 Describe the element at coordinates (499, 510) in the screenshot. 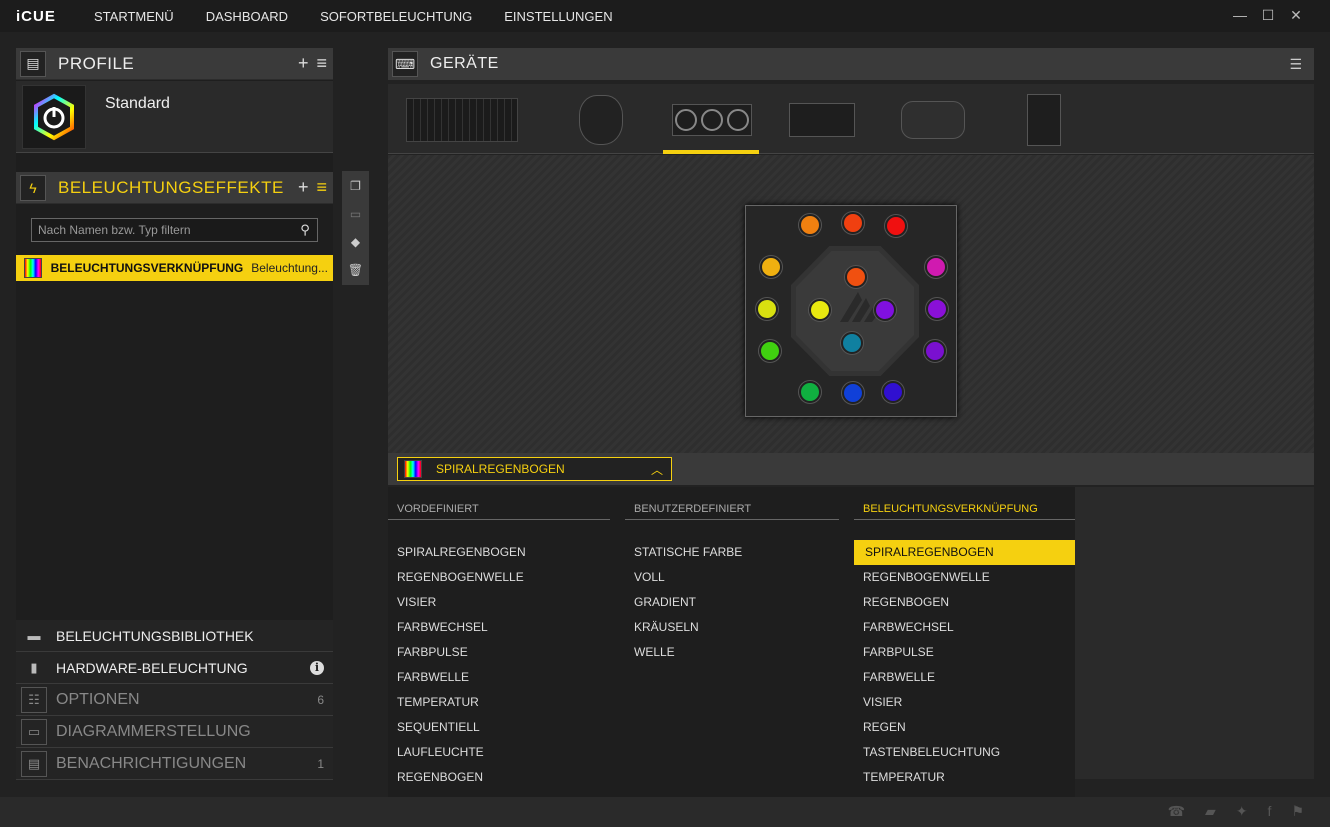

I see `predefined-header: VORDEFINIERT` at that location.